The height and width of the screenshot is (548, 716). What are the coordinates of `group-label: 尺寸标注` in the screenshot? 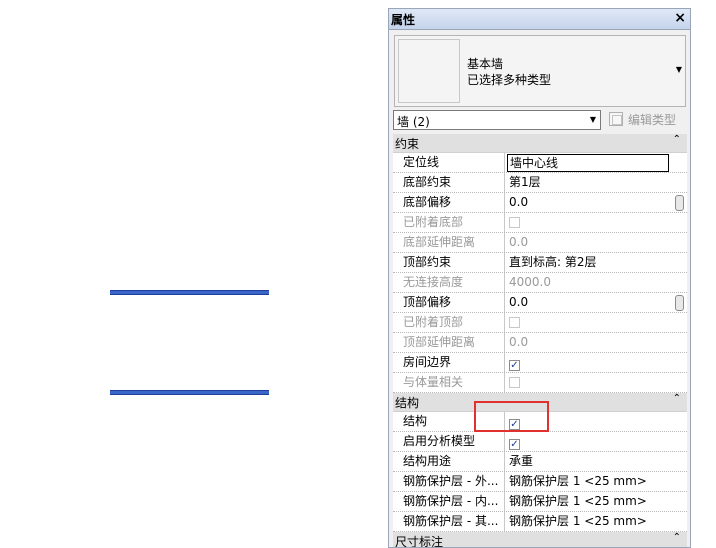 It's located at (419, 541).